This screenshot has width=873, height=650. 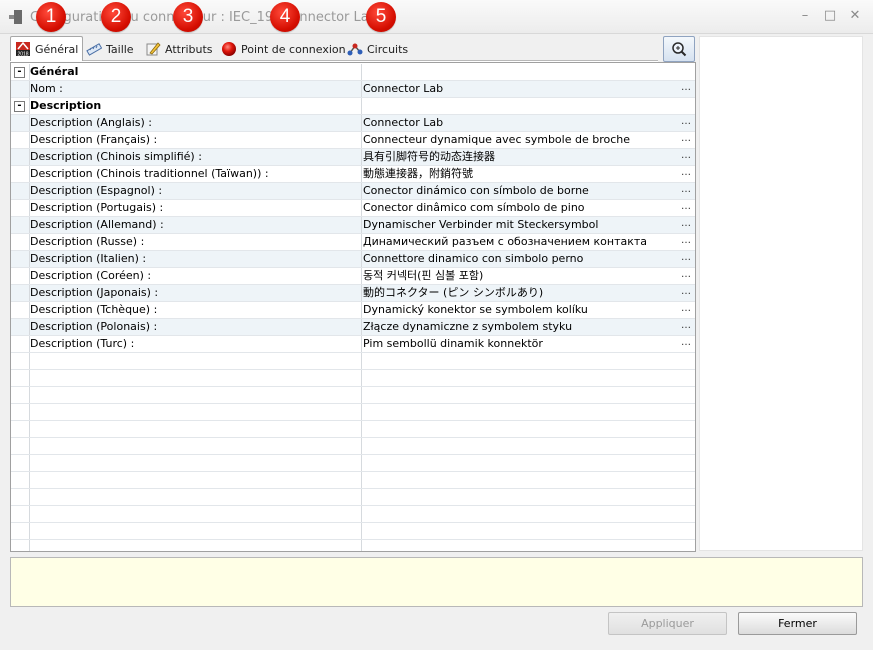 What do you see at coordinates (353, 72) in the screenshot?
I see `section-header-general: - Général` at bounding box center [353, 72].